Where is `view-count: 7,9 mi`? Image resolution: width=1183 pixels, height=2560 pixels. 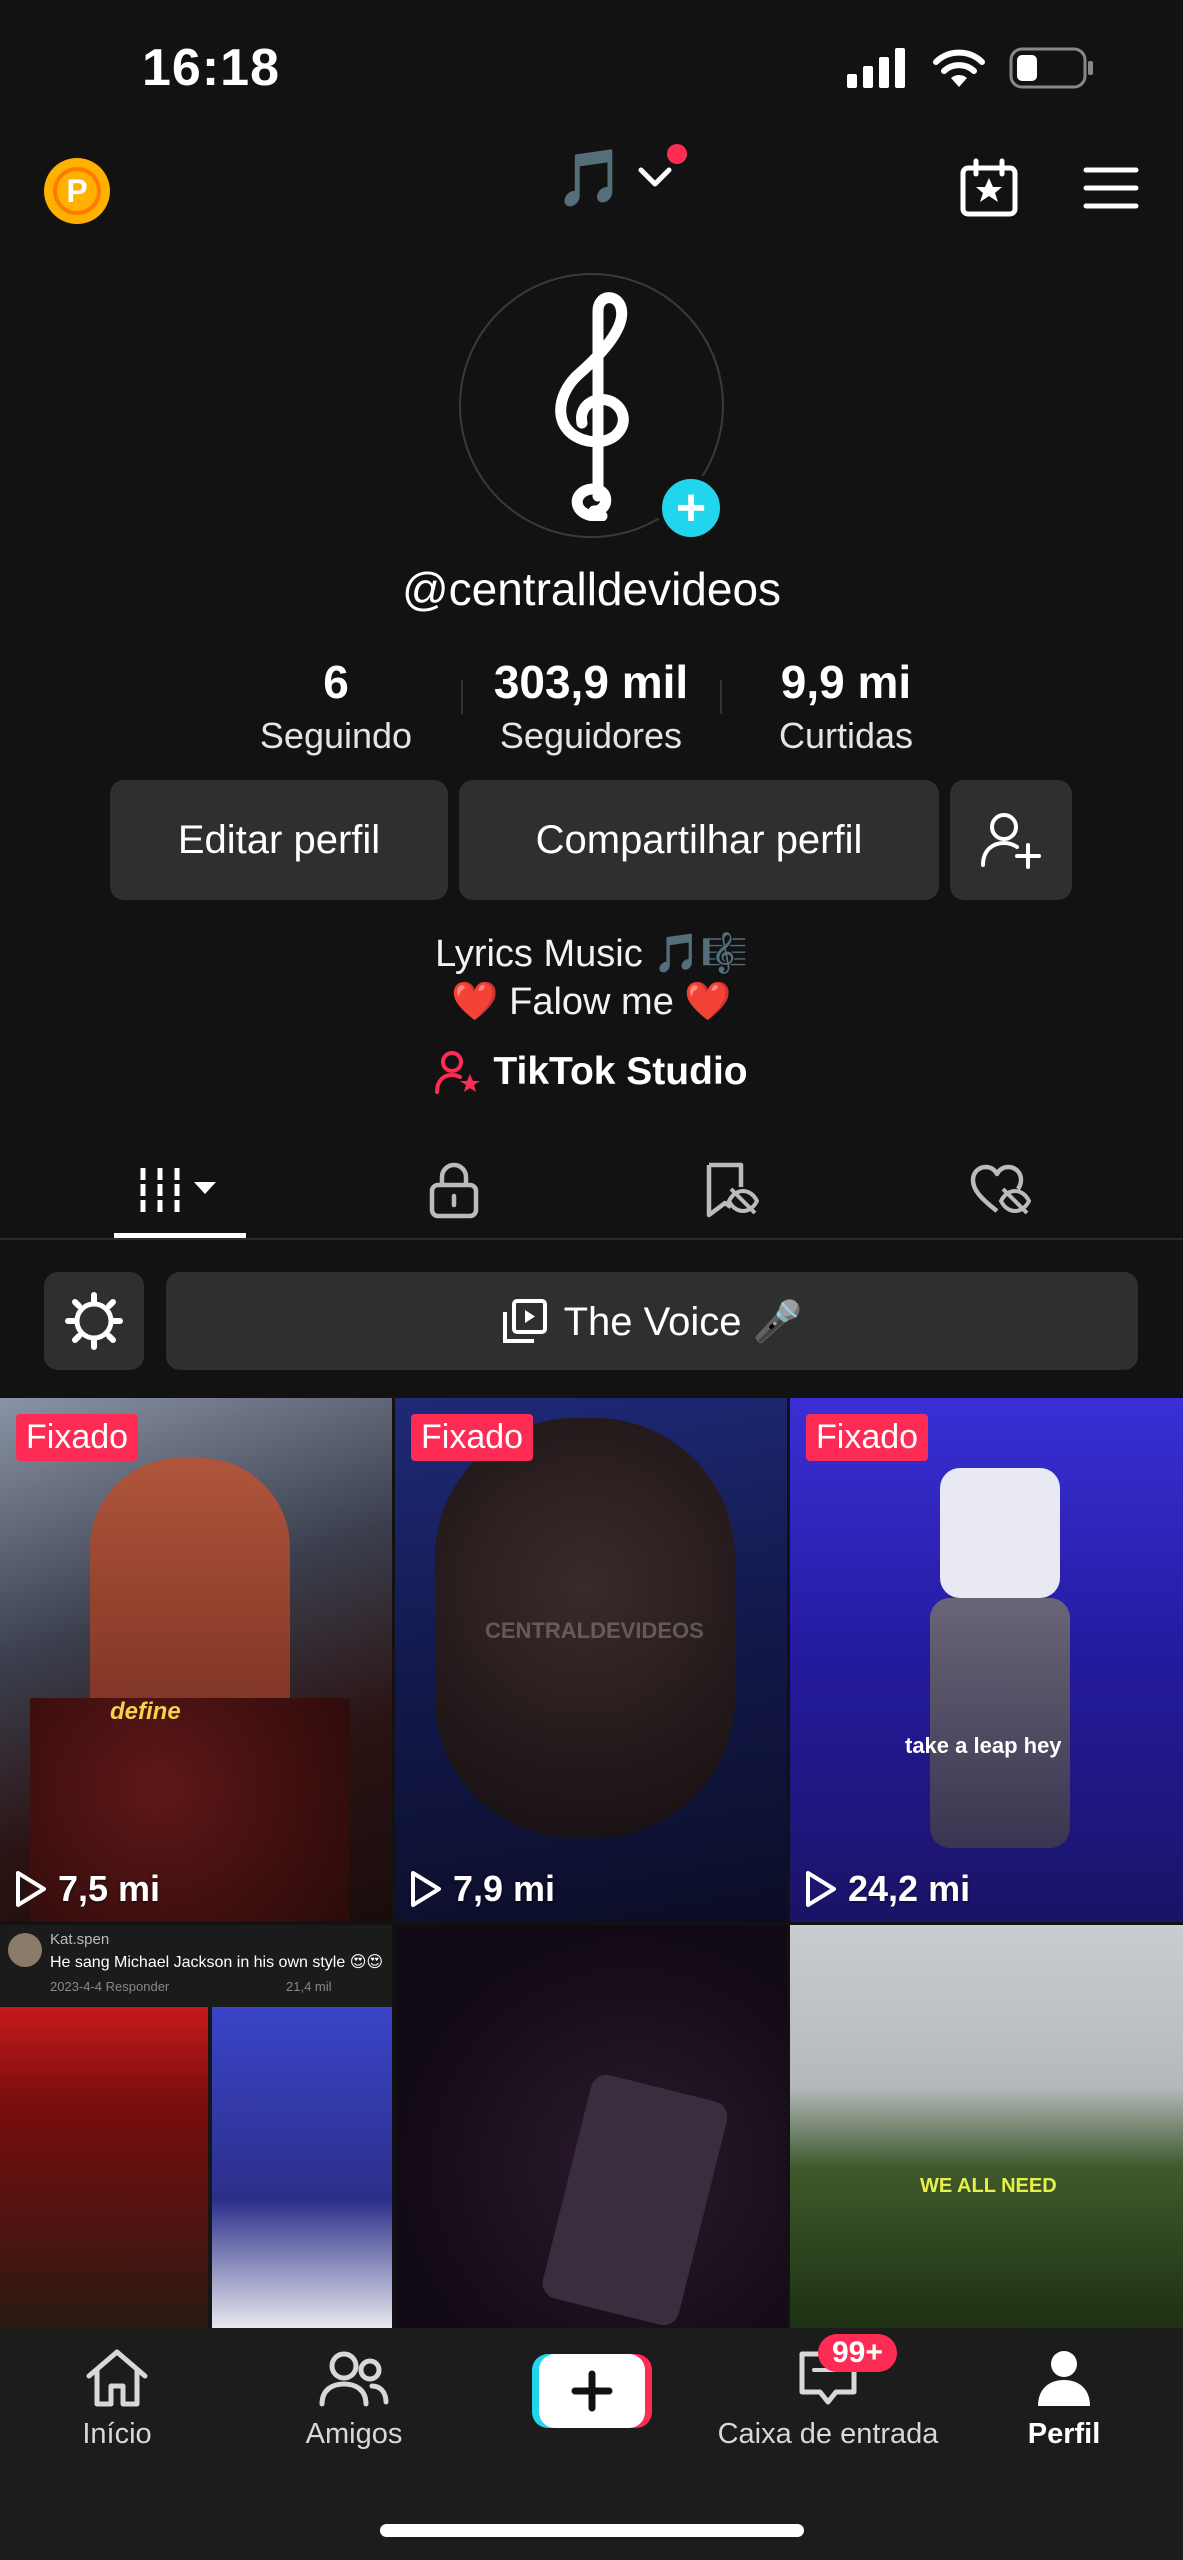 view-count: 7,9 mi is located at coordinates (482, 1889).